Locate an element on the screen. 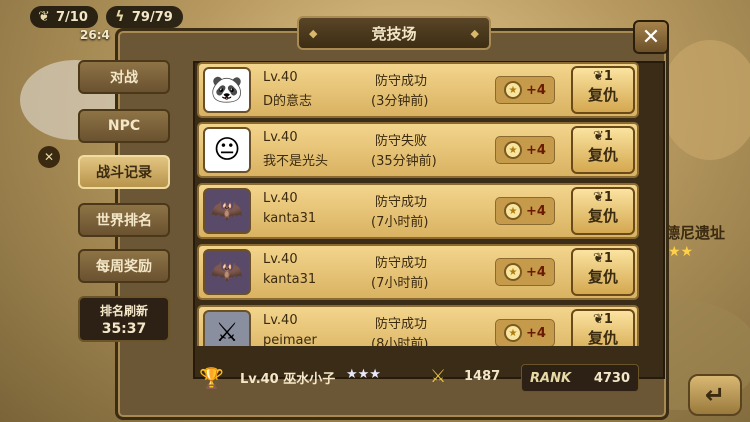 The image size is (750, 422). resource-bar: ❦ 7/10 ϟ 79/79 is located at coordinates (106, 17).